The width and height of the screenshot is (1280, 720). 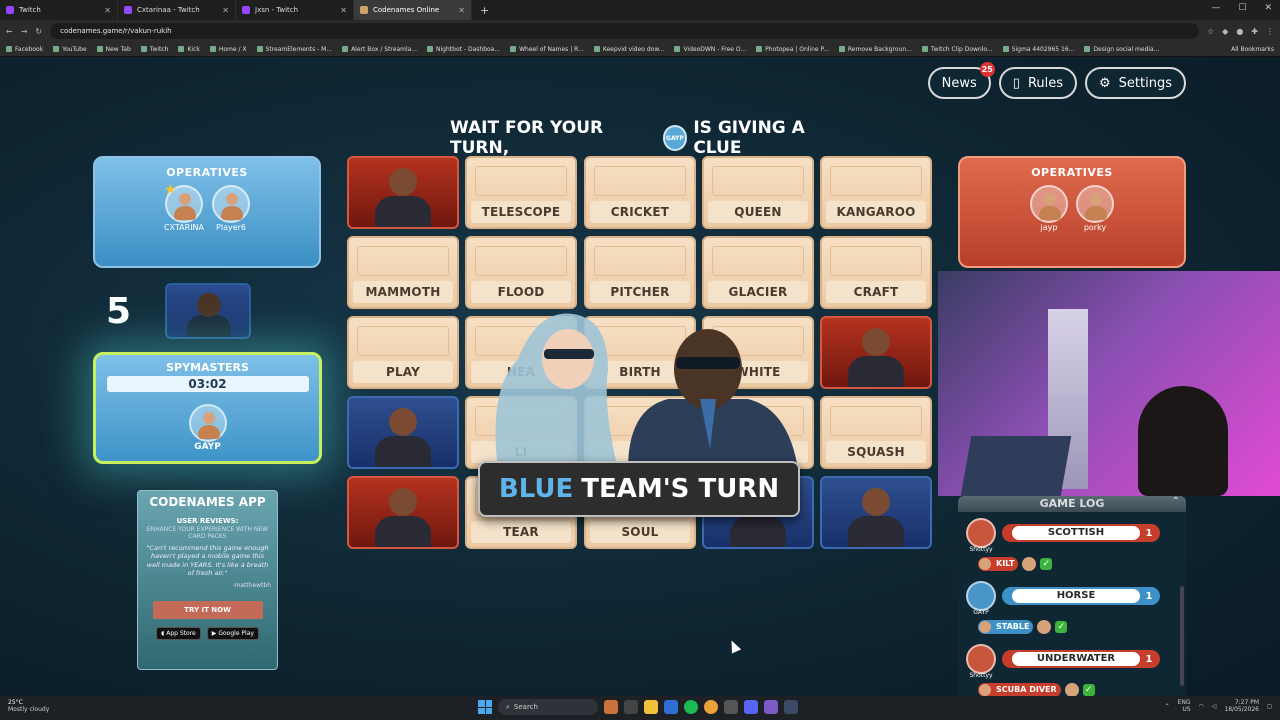 I want to click on browser-tab: Jxsn - Twitch ✕, so click(x=295, y=10).